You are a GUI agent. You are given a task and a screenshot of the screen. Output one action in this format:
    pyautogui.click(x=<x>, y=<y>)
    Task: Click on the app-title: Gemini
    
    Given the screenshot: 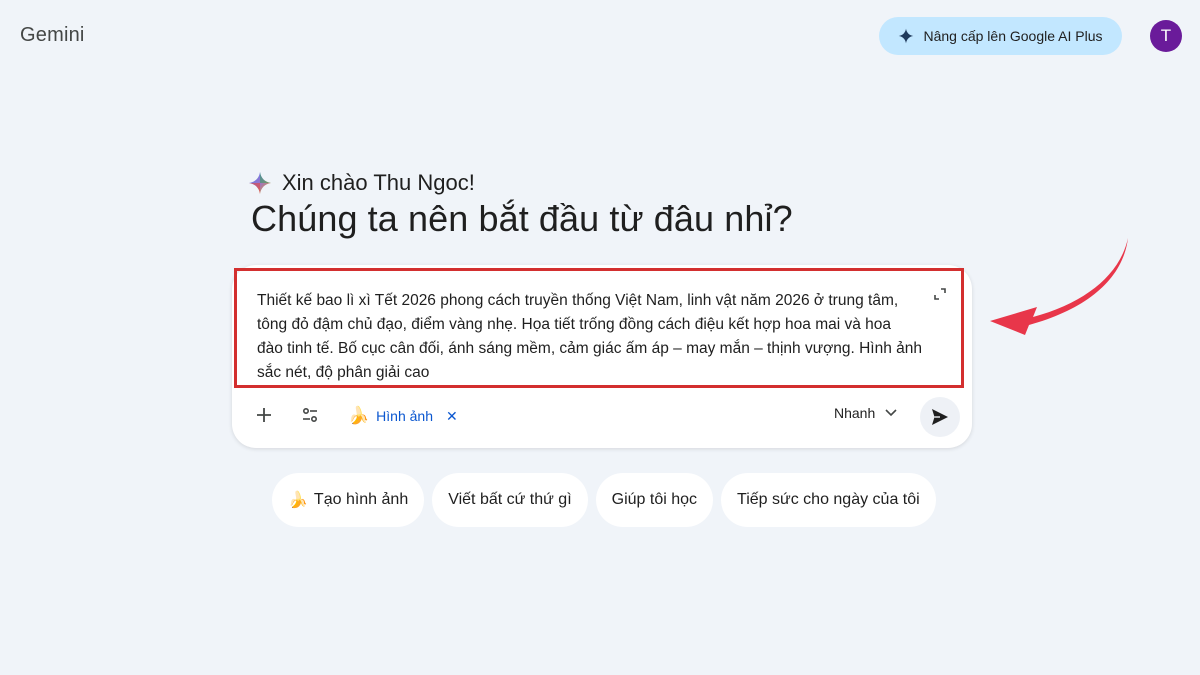 What is the action you would take?
    pyautogui.click(x=52, y=35)
    